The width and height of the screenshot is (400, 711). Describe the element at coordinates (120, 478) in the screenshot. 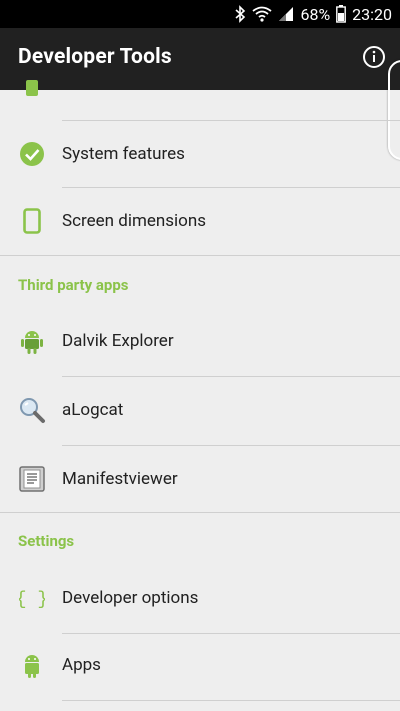

I see `list-item-label: Manifestviewer` at that location.